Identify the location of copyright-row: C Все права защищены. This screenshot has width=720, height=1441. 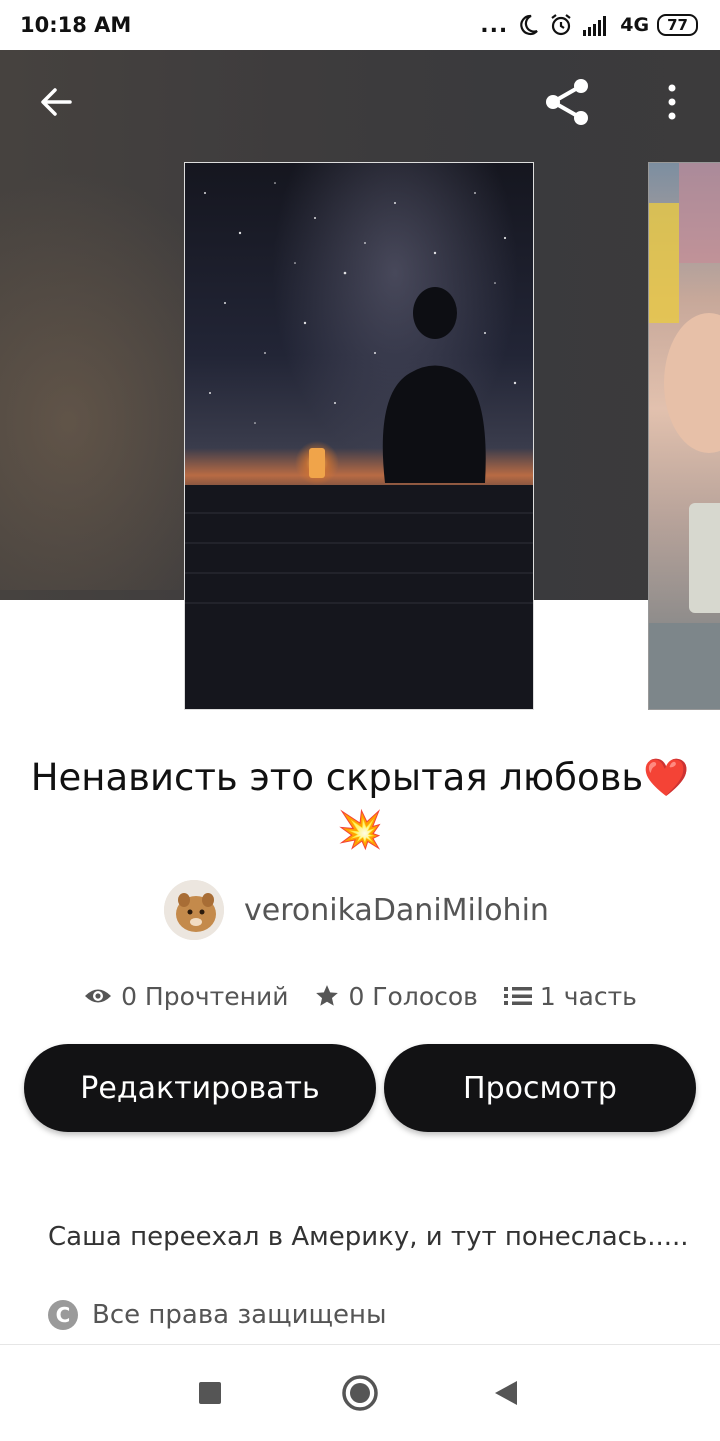
(217, 1315).